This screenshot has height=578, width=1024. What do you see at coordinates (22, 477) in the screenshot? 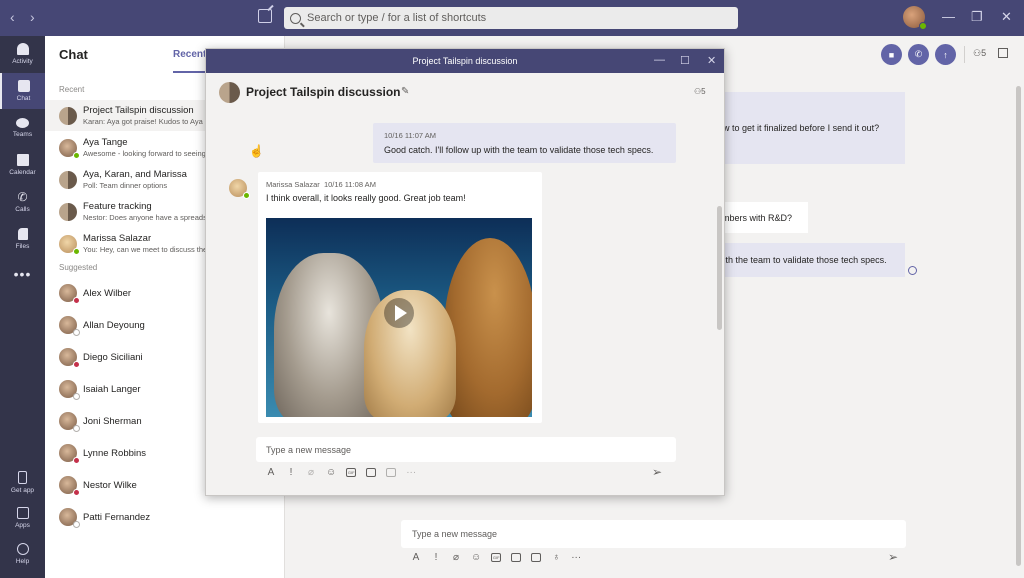
I see `phone-device-icon` at bounding box center [22, 477].